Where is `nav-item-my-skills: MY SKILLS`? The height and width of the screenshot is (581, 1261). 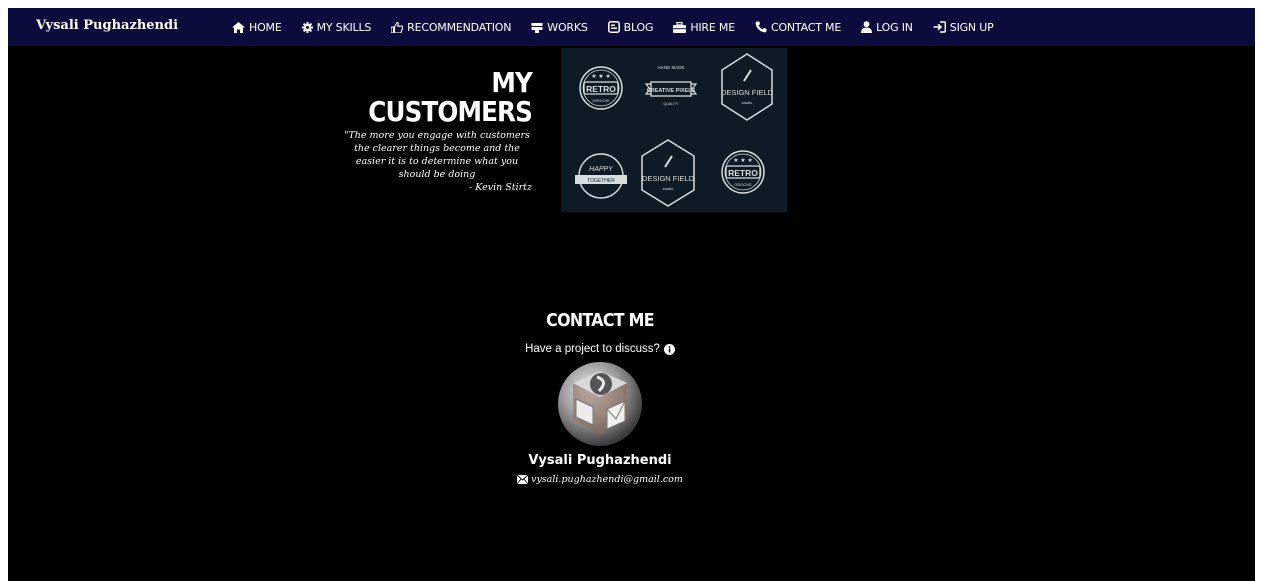
nav-item-my-skills: MY SKILLS is located at coordinates (336, 27).